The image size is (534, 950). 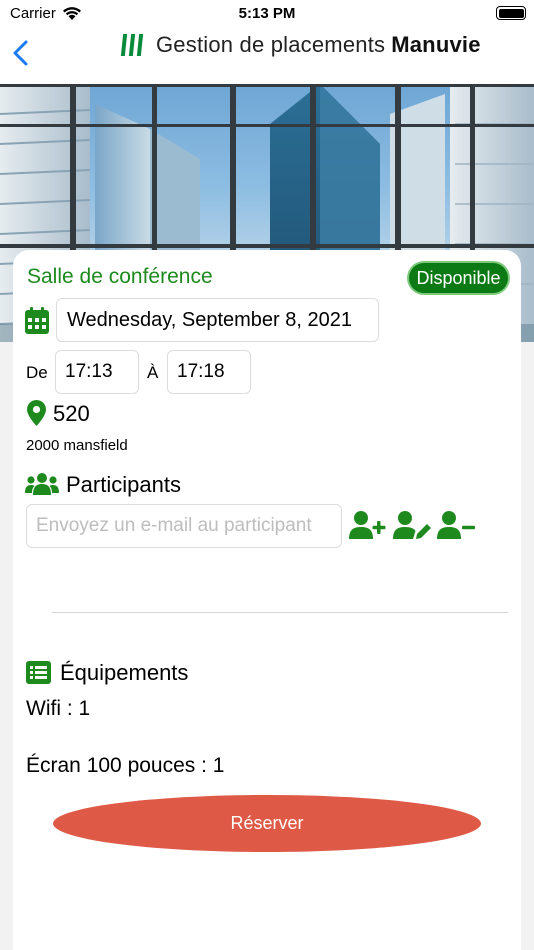 I want to click on equipment-item: Écran 100 pouces : 1, so click(x=125, y=765).